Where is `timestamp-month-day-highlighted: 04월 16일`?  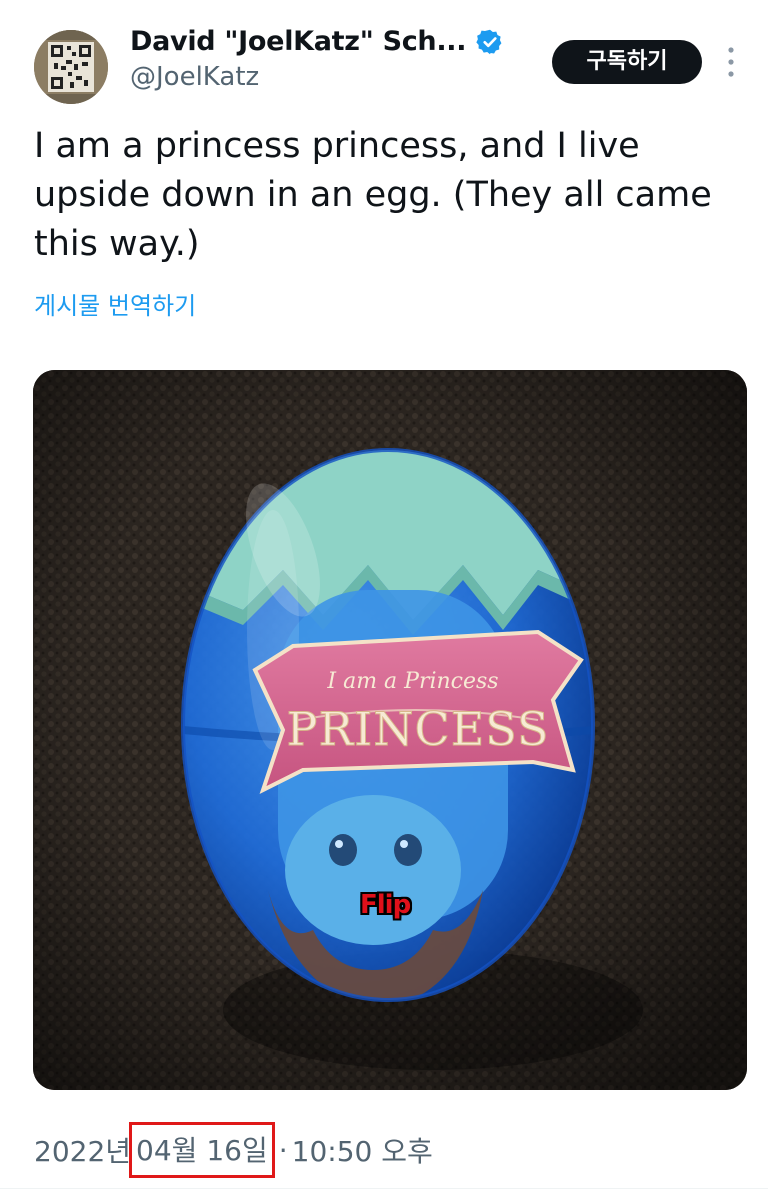 timestamp-month-day-highlighted: 04월 16일 is located at coordinates (202, 1150).